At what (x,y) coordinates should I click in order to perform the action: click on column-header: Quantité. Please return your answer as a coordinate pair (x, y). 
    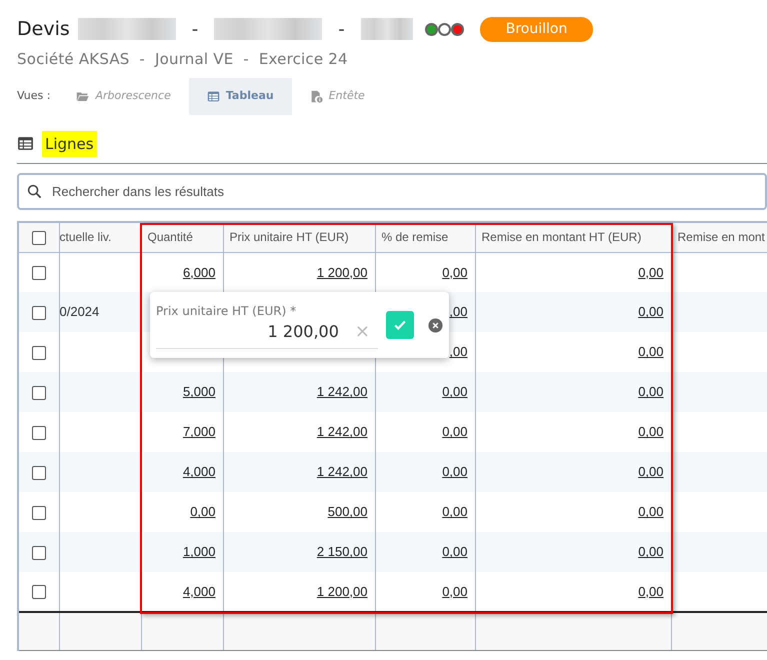
    Looking at the image, I should click on (182, 237).